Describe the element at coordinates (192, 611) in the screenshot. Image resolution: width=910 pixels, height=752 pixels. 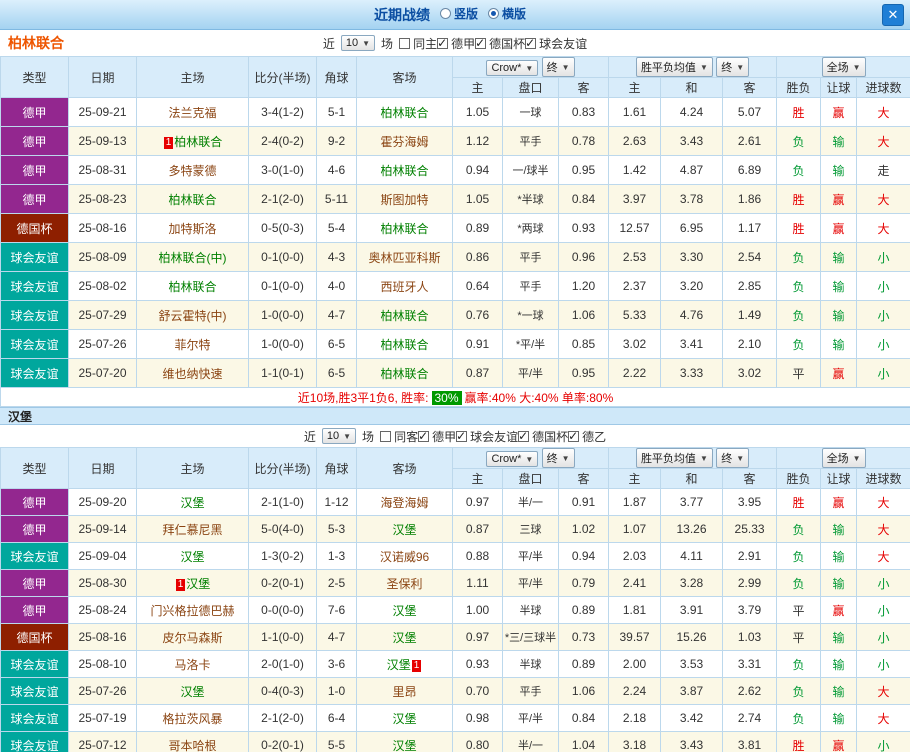
I see `home-team-name: 门兴格拉德巴赫` at that location.